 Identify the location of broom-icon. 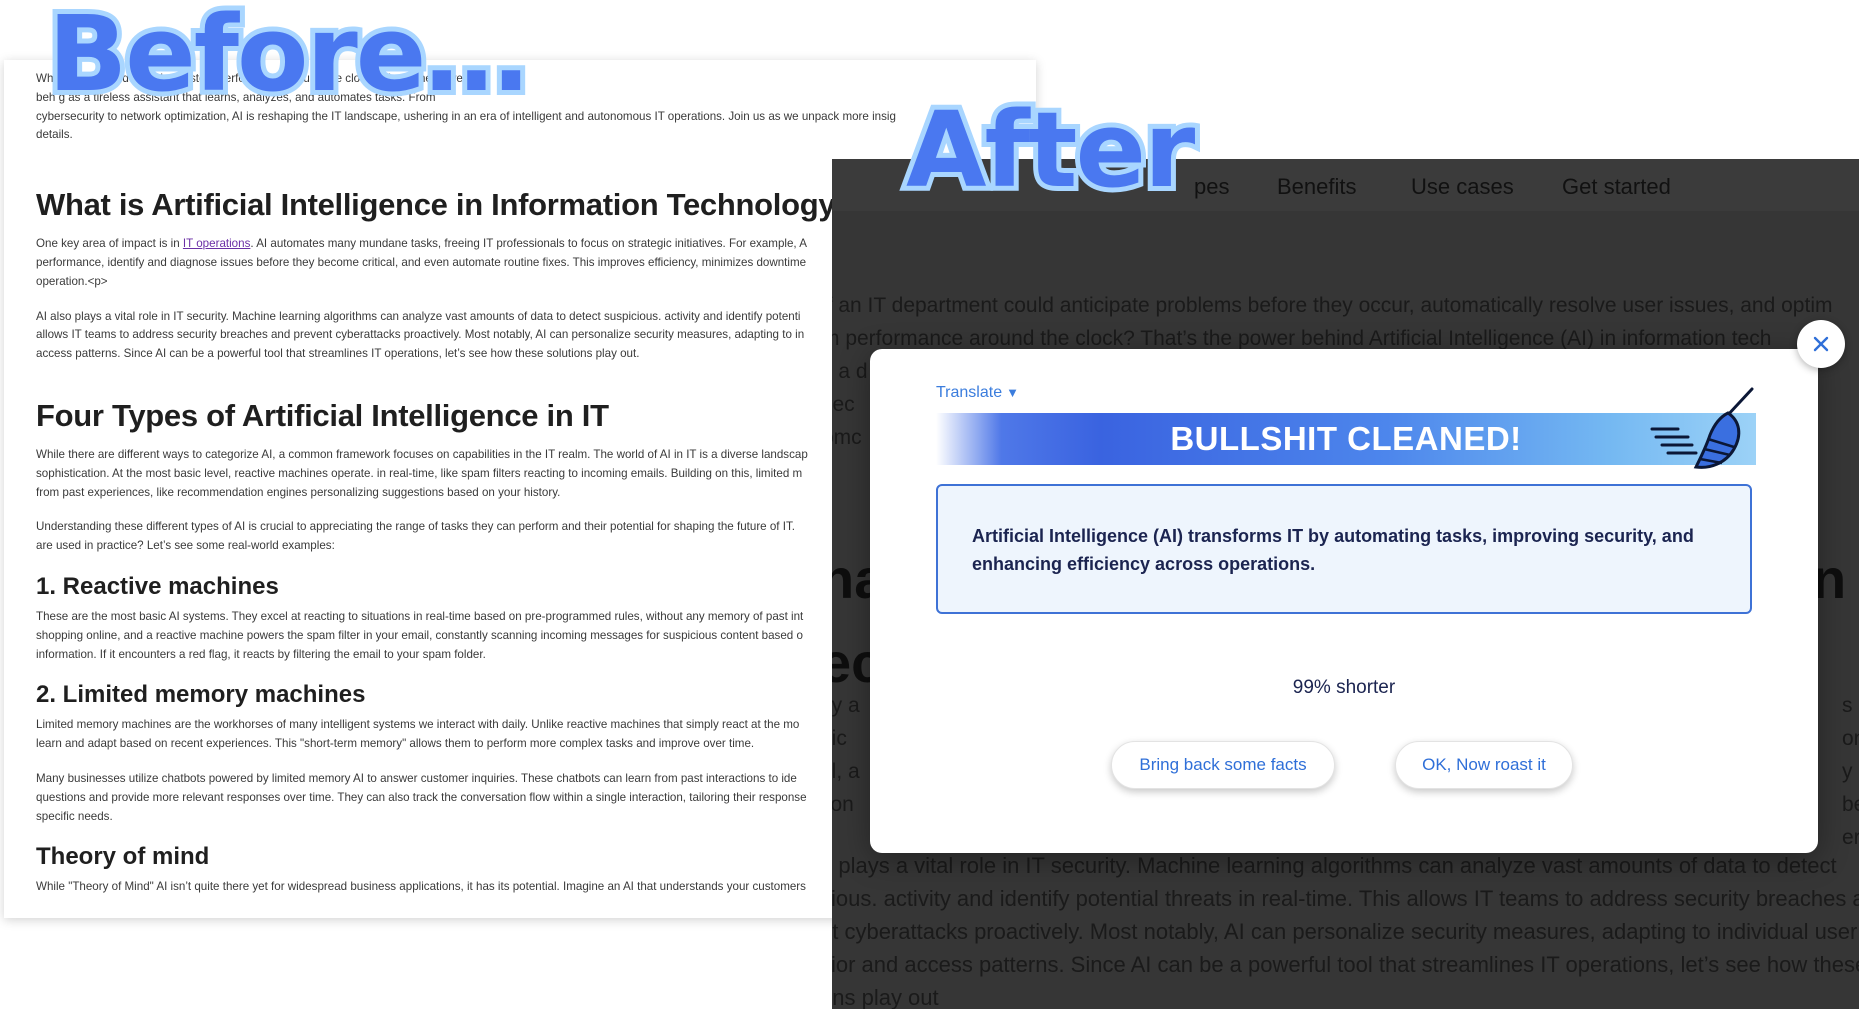
(1702, 428).